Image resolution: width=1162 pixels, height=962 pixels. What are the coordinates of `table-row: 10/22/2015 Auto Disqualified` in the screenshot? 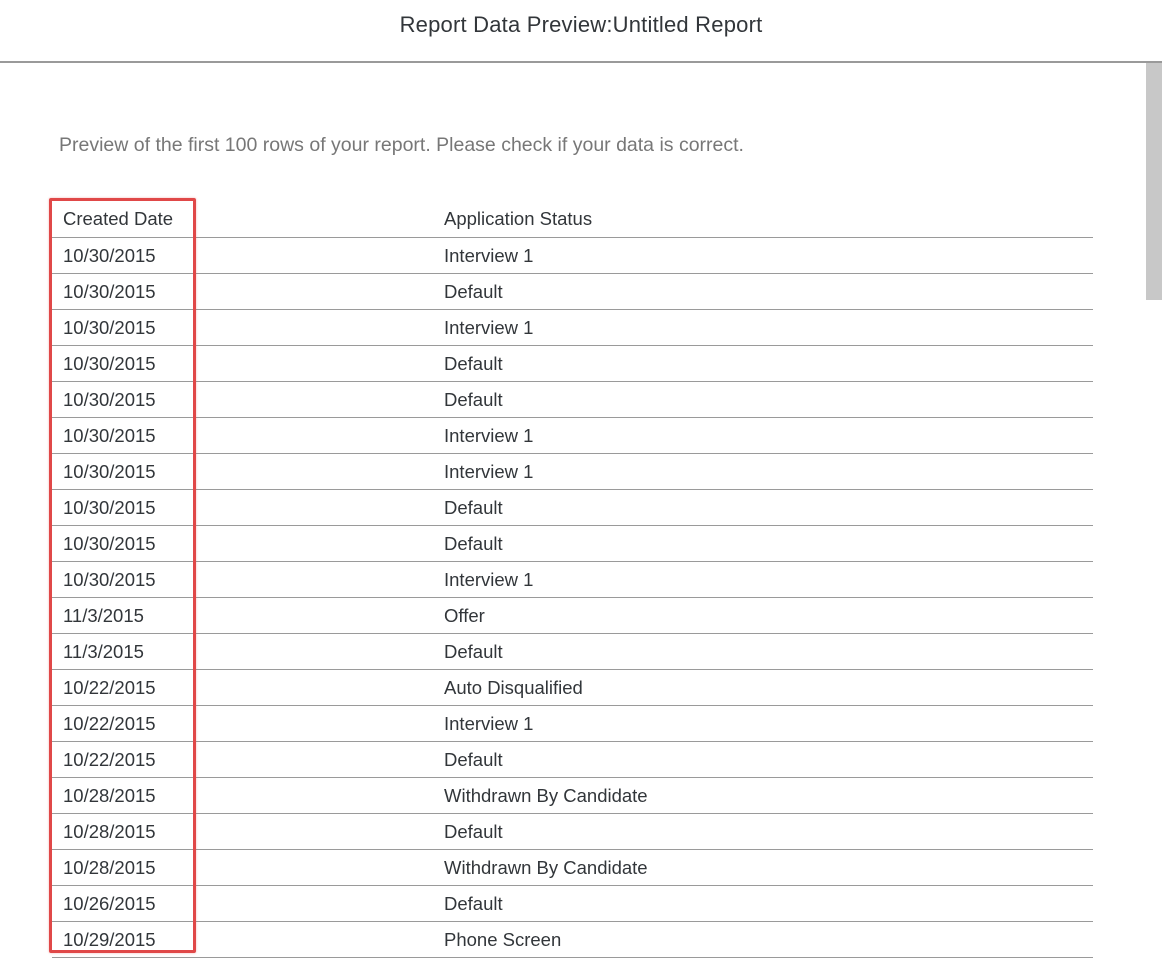 It's located at (572, 687).